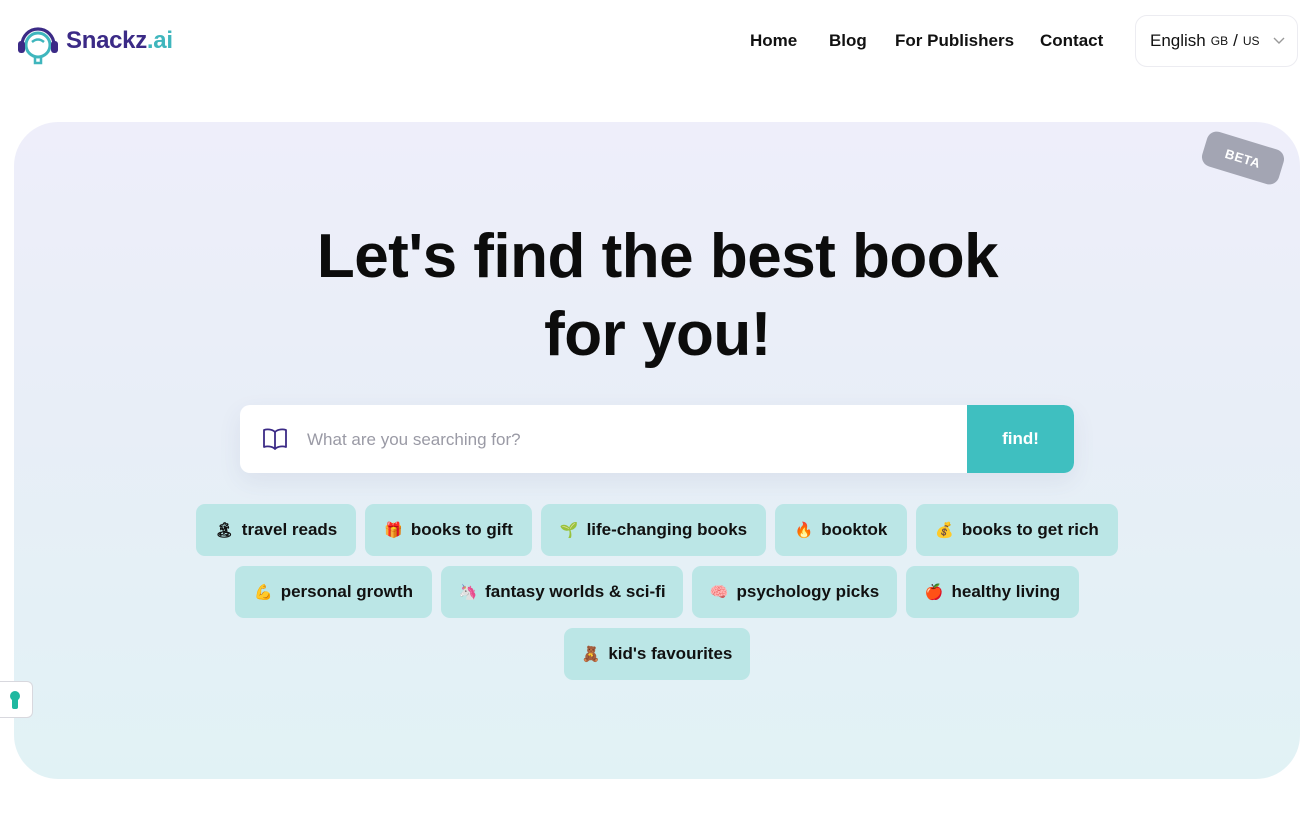 The width and height of the screenshot is (1315, 833). What do you see at coordinates (719, 592) in the screenshot?
I see `brain-icon: 🧠` at bounding box center [719, 592].